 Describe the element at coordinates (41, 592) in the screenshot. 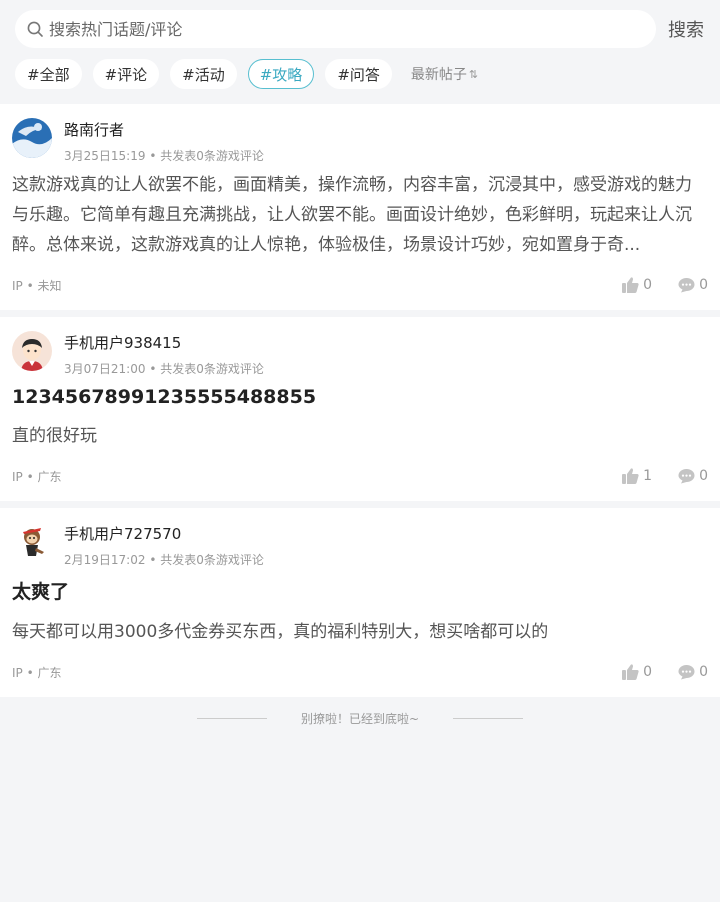

I see `post-title: 太爽了` at that location.